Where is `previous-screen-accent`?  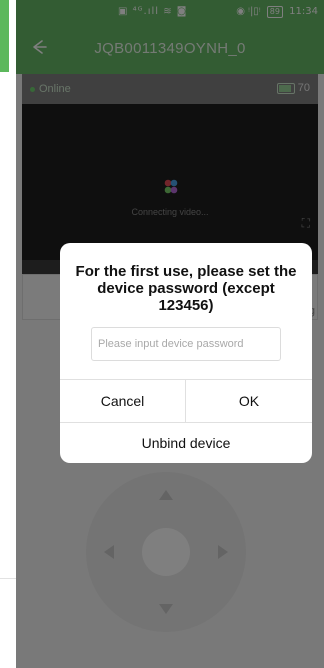
previous-screen-accent is located at coordinates (4, 36).